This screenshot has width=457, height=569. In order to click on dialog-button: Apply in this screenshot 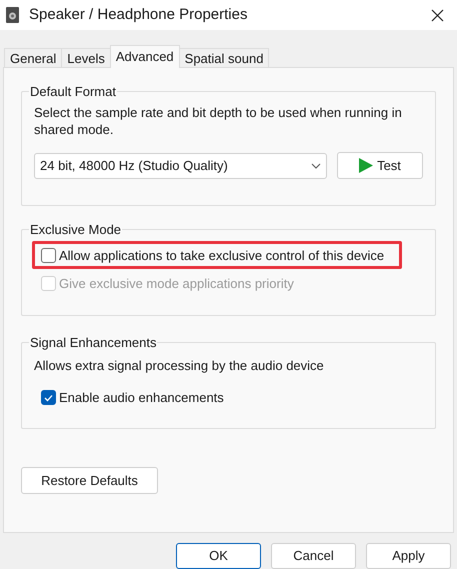, I will do `click(408, 556)`.